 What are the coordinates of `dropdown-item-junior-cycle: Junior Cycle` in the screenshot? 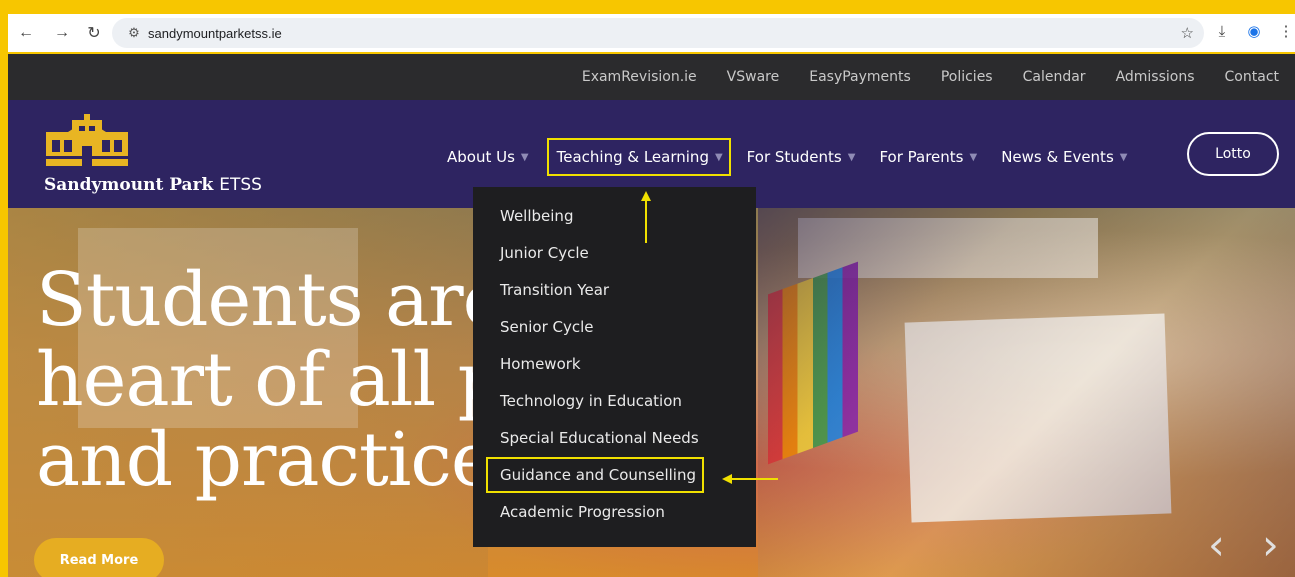 It's located at (614, 262).